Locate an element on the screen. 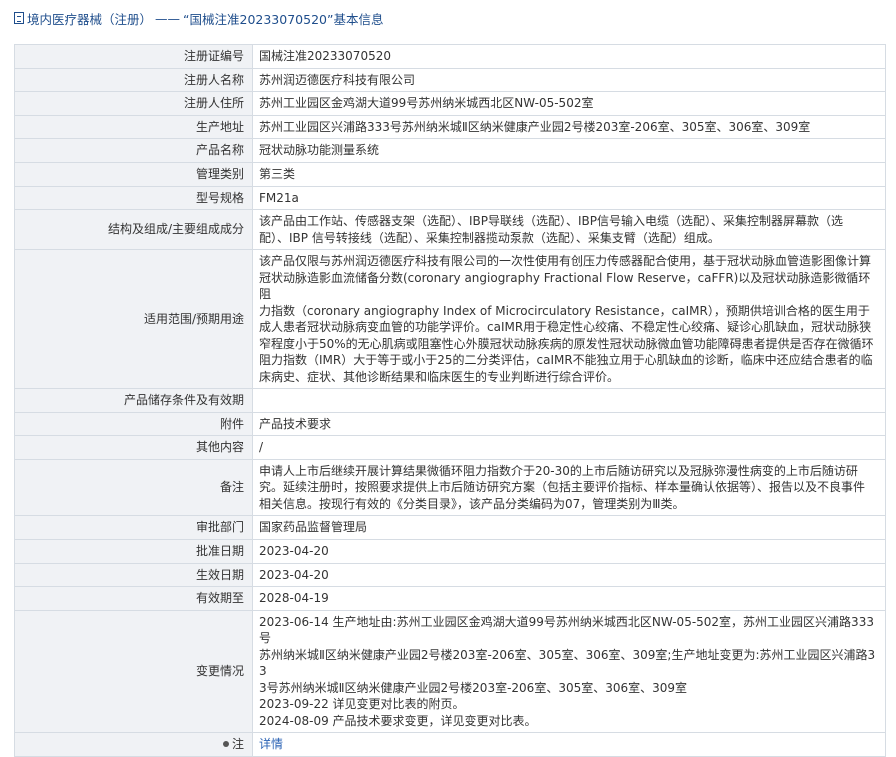 The image size is (896, 757). table-row: 有效期至 2028-04-19 is located at coordinates (450, 598).